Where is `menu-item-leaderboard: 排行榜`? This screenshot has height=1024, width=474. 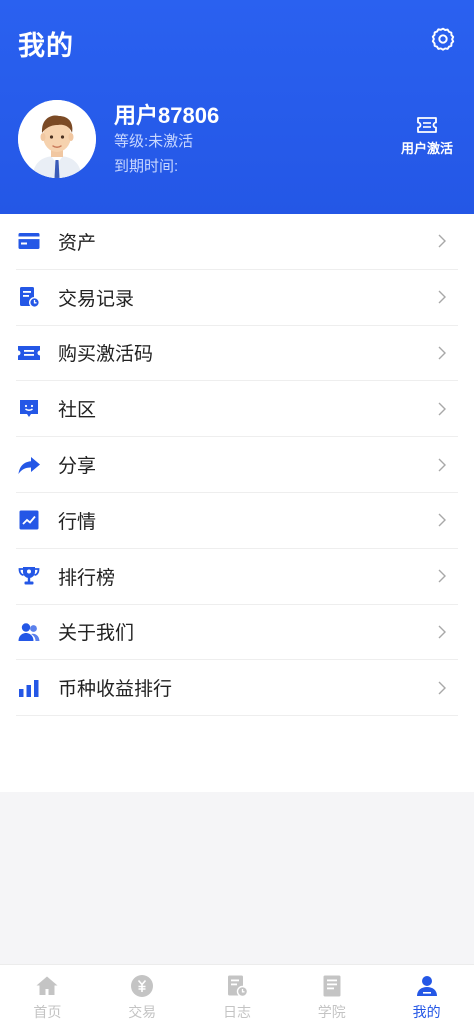
menu-item-leaderboard: 排行榜 is located at coordinates (237, 577).